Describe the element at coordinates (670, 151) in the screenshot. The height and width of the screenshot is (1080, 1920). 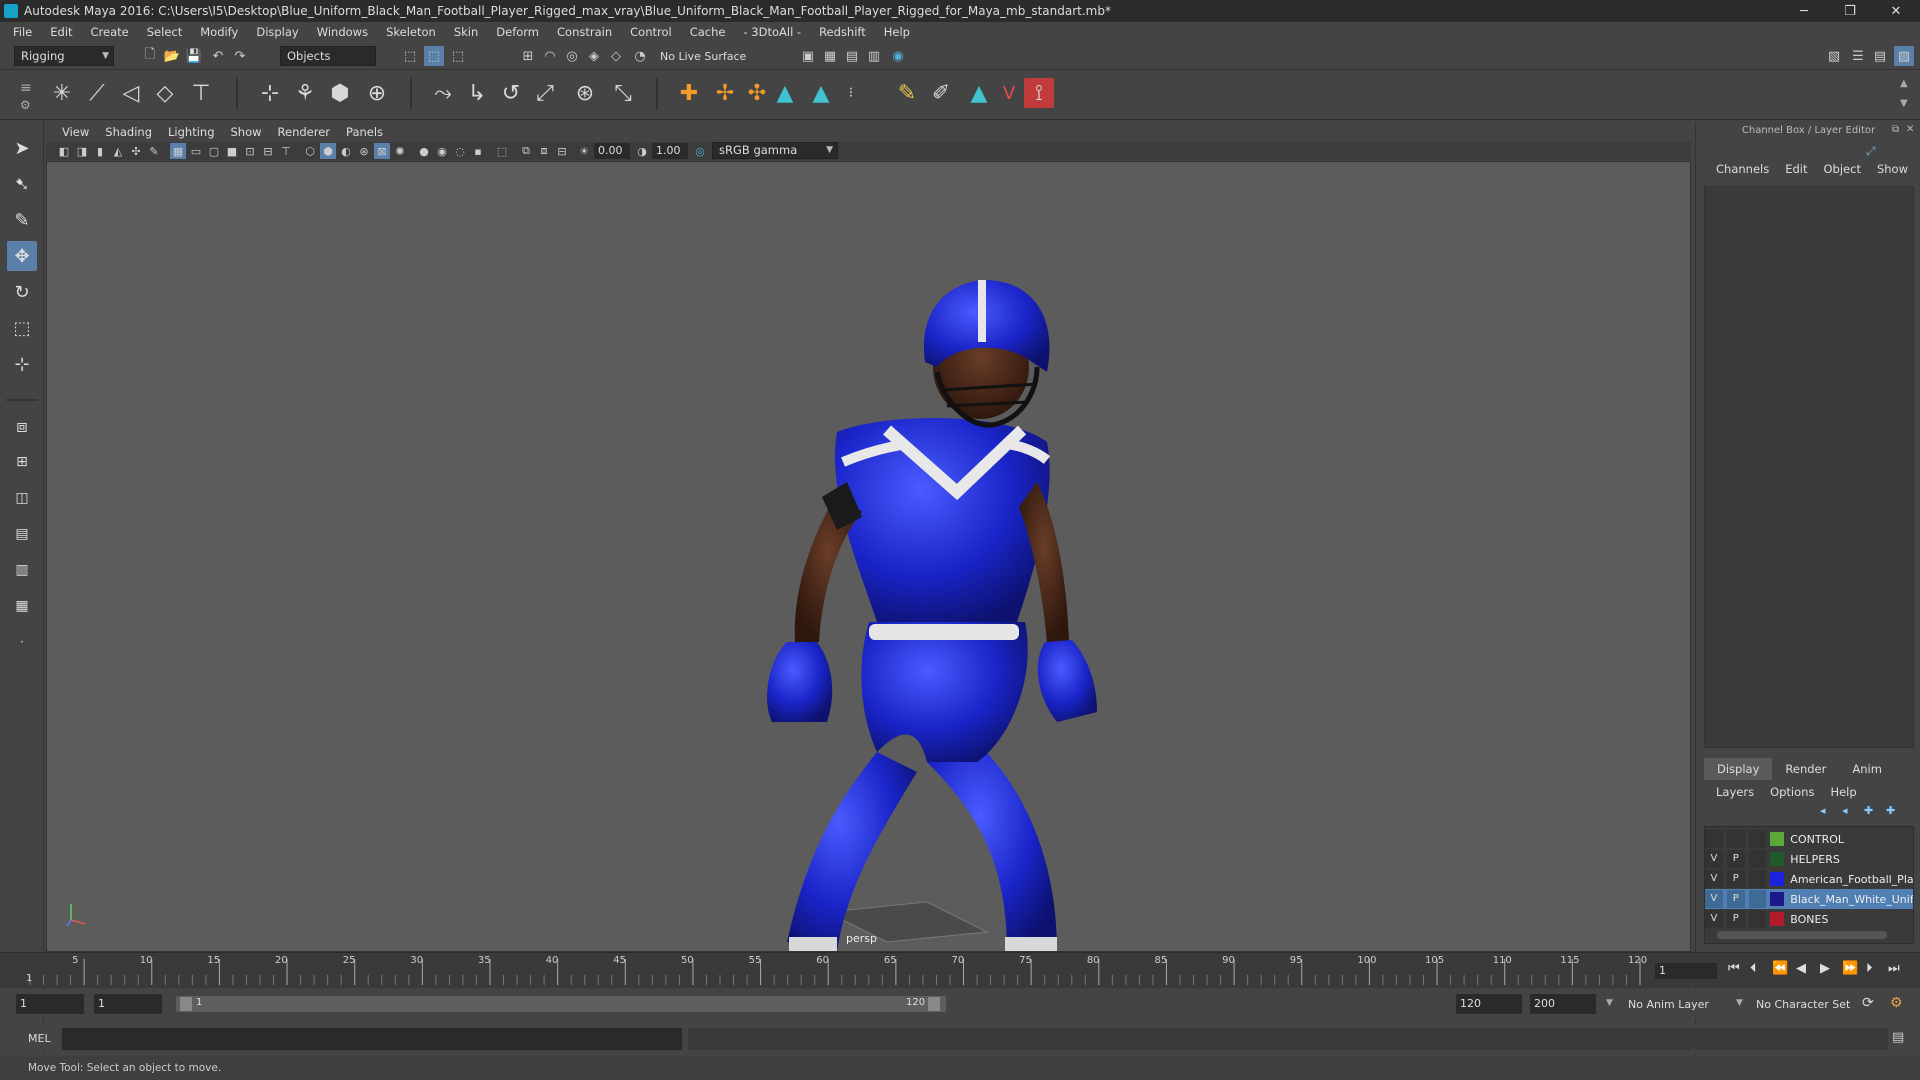
I see `gamma-field: 1.00` at that location.